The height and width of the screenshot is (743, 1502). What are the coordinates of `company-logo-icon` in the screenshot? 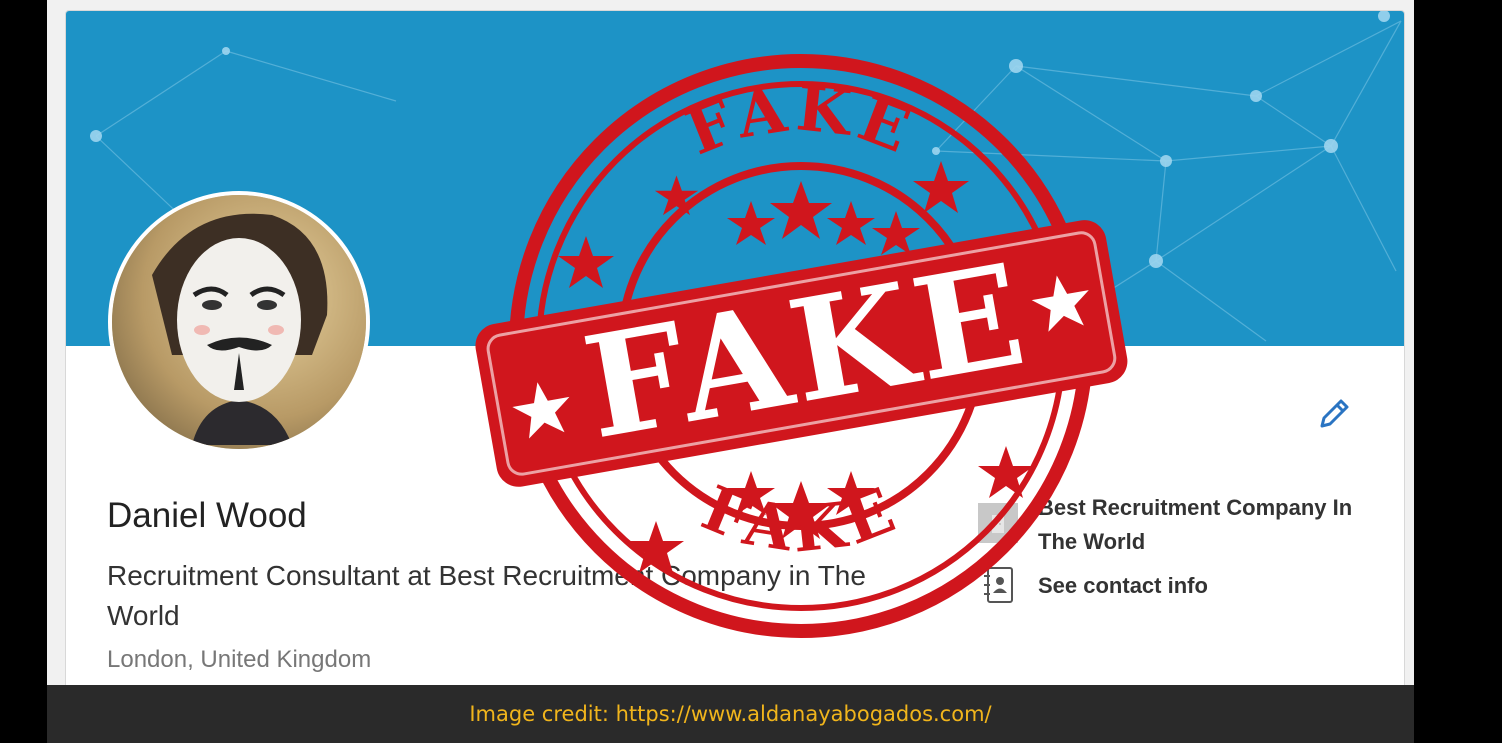 It's located at (998, 523).